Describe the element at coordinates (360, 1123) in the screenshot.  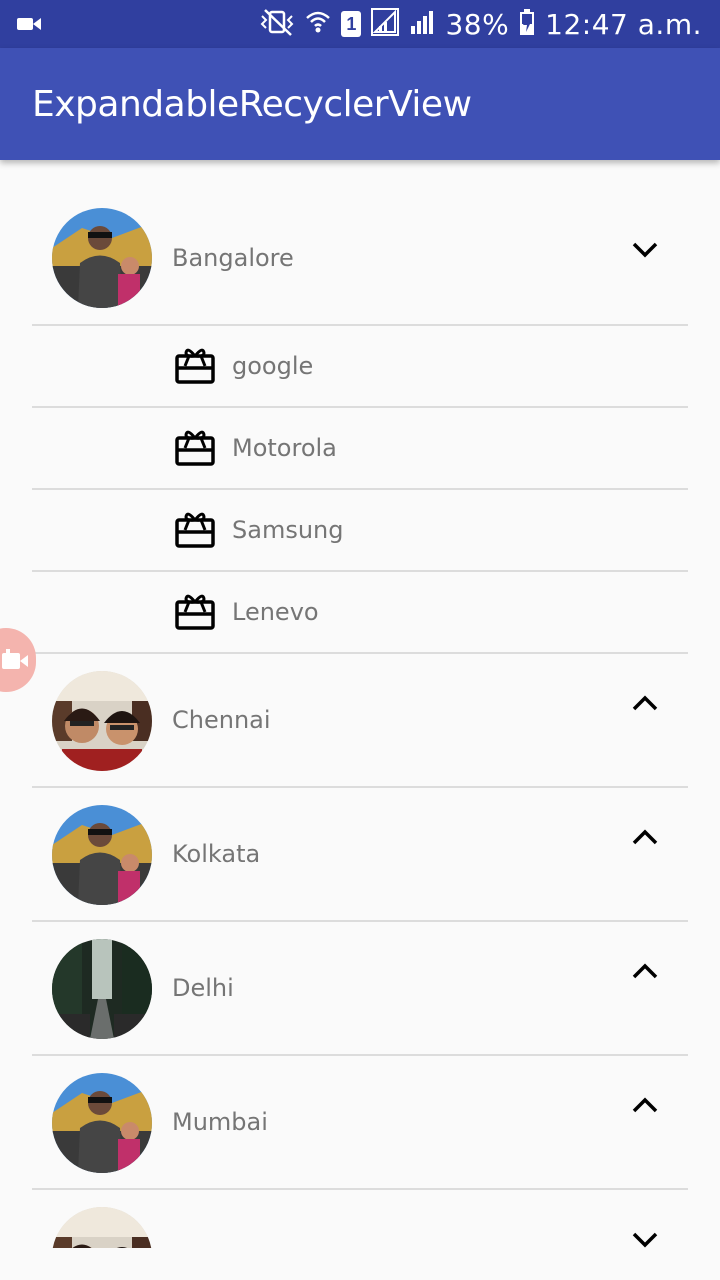
I see `group-row-mumbai: Mumbai` at that location.